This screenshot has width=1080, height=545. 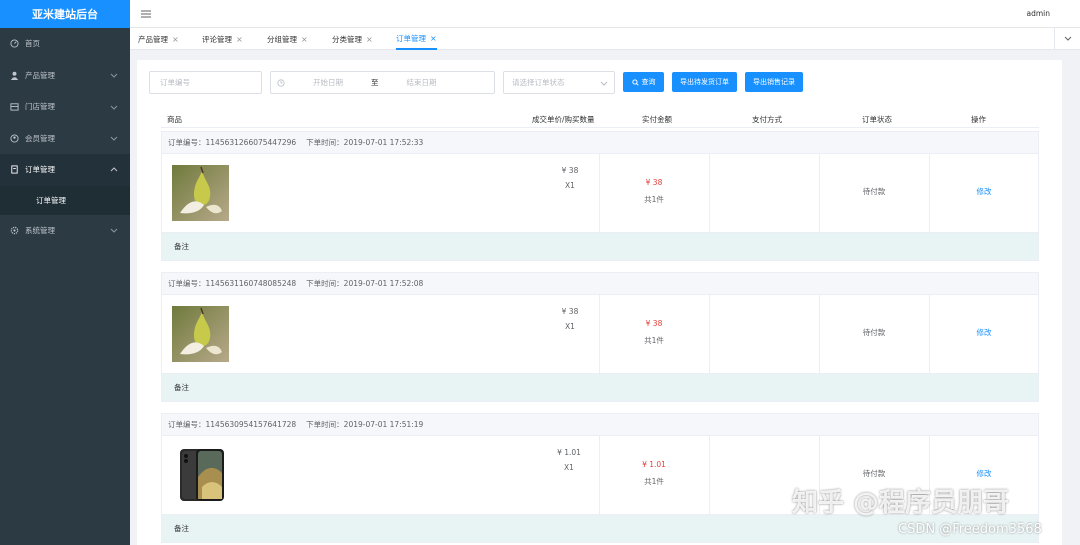 What do you see at coordinates (605, 14) in the screenshot?
I see `top-header: admin` at bounding box center [605, 14].